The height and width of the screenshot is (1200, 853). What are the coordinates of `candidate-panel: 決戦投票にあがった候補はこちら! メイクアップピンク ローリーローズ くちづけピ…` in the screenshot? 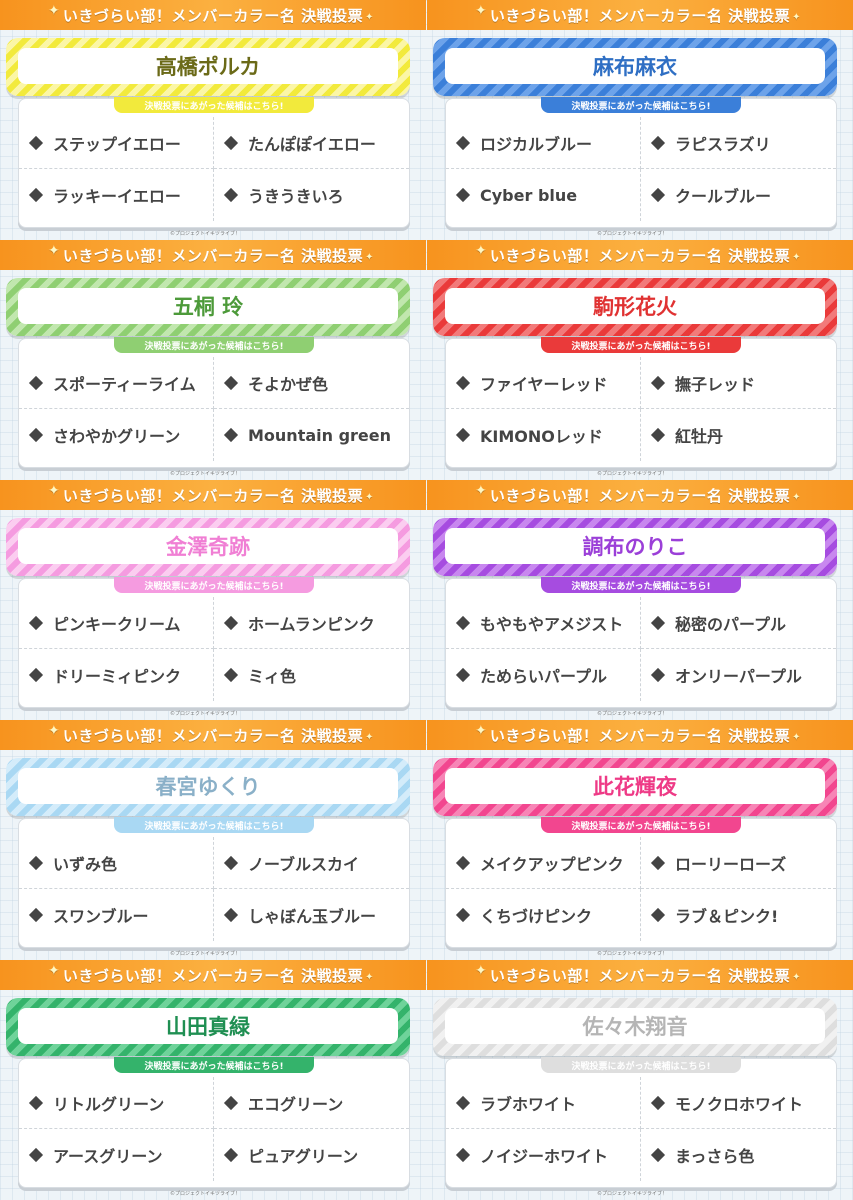 It's located at (641, 882).